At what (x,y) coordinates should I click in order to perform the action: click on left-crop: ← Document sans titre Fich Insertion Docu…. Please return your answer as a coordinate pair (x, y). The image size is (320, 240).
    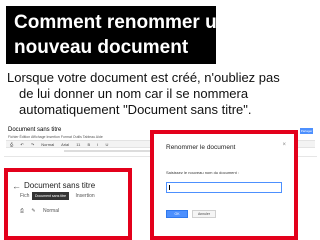
    Looking at the image, I should click on (68, 204).